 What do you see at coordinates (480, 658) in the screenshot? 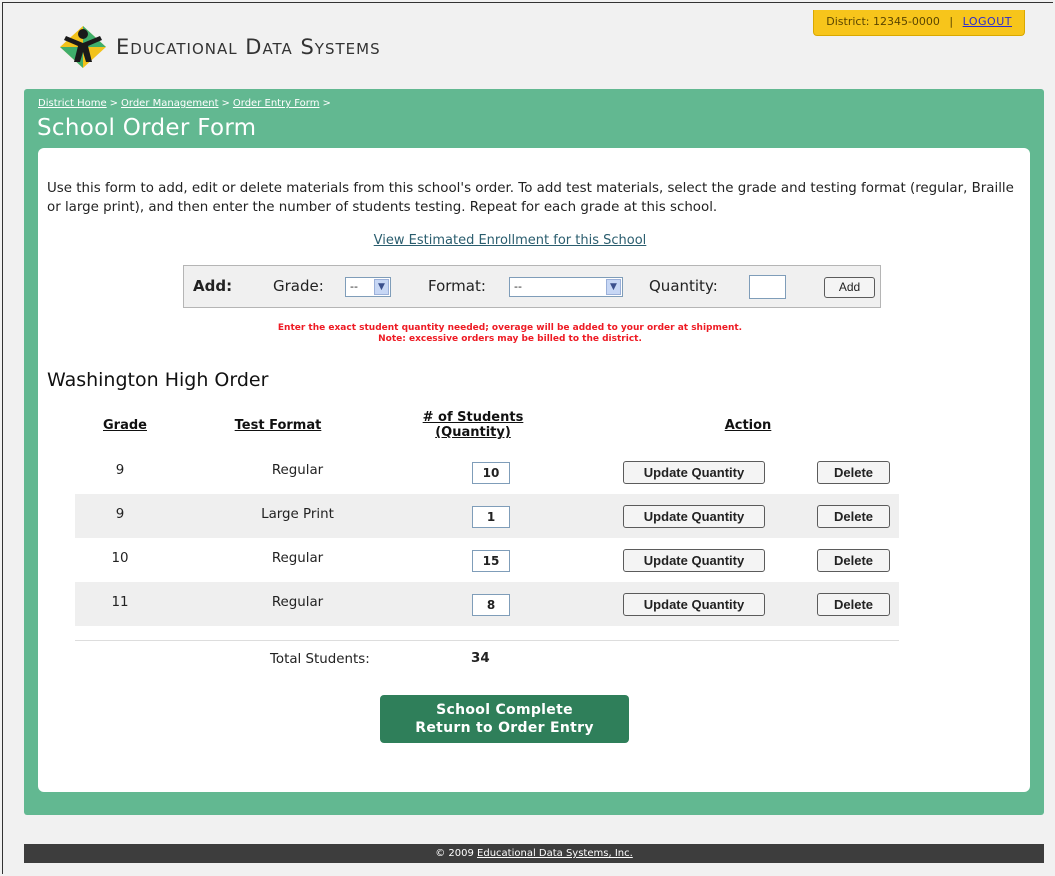
I see `total-students-value: 34` at bounding box center [480, 658].